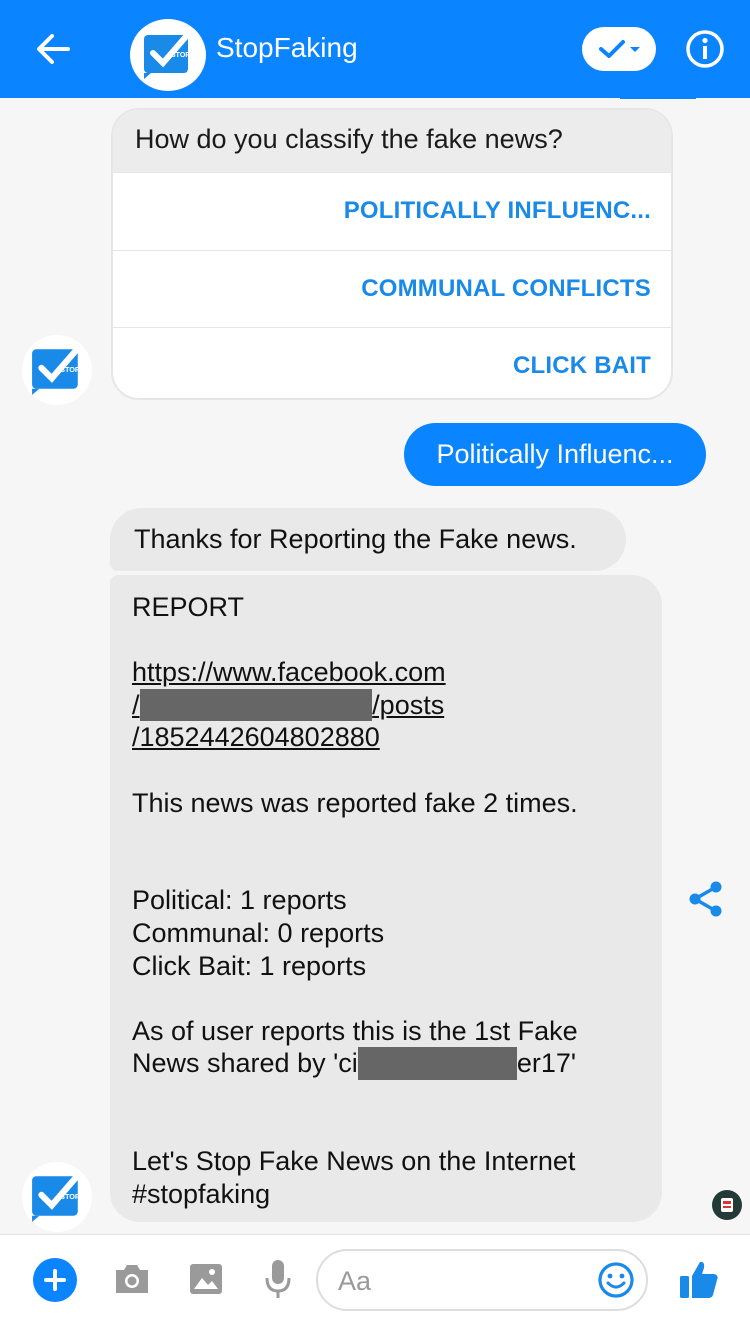 The width and height of the screenshot is (750, 1334). What do you see at coordinates (206, 1279) in the screenshot?
I see `gallery-icon` at bounding box center [206, 1279].